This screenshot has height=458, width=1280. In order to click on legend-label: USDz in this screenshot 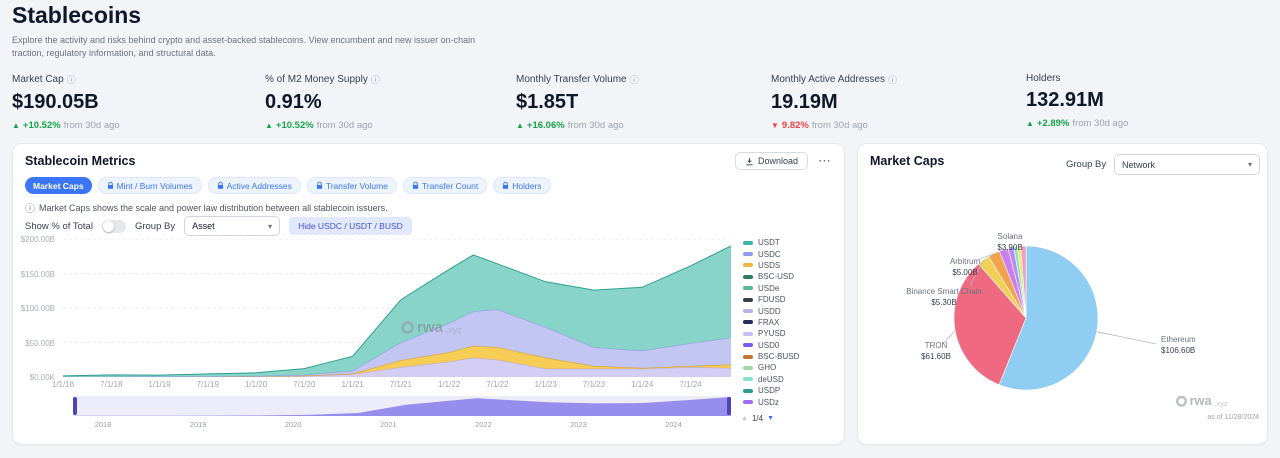, I will do `click(768, 402)`.